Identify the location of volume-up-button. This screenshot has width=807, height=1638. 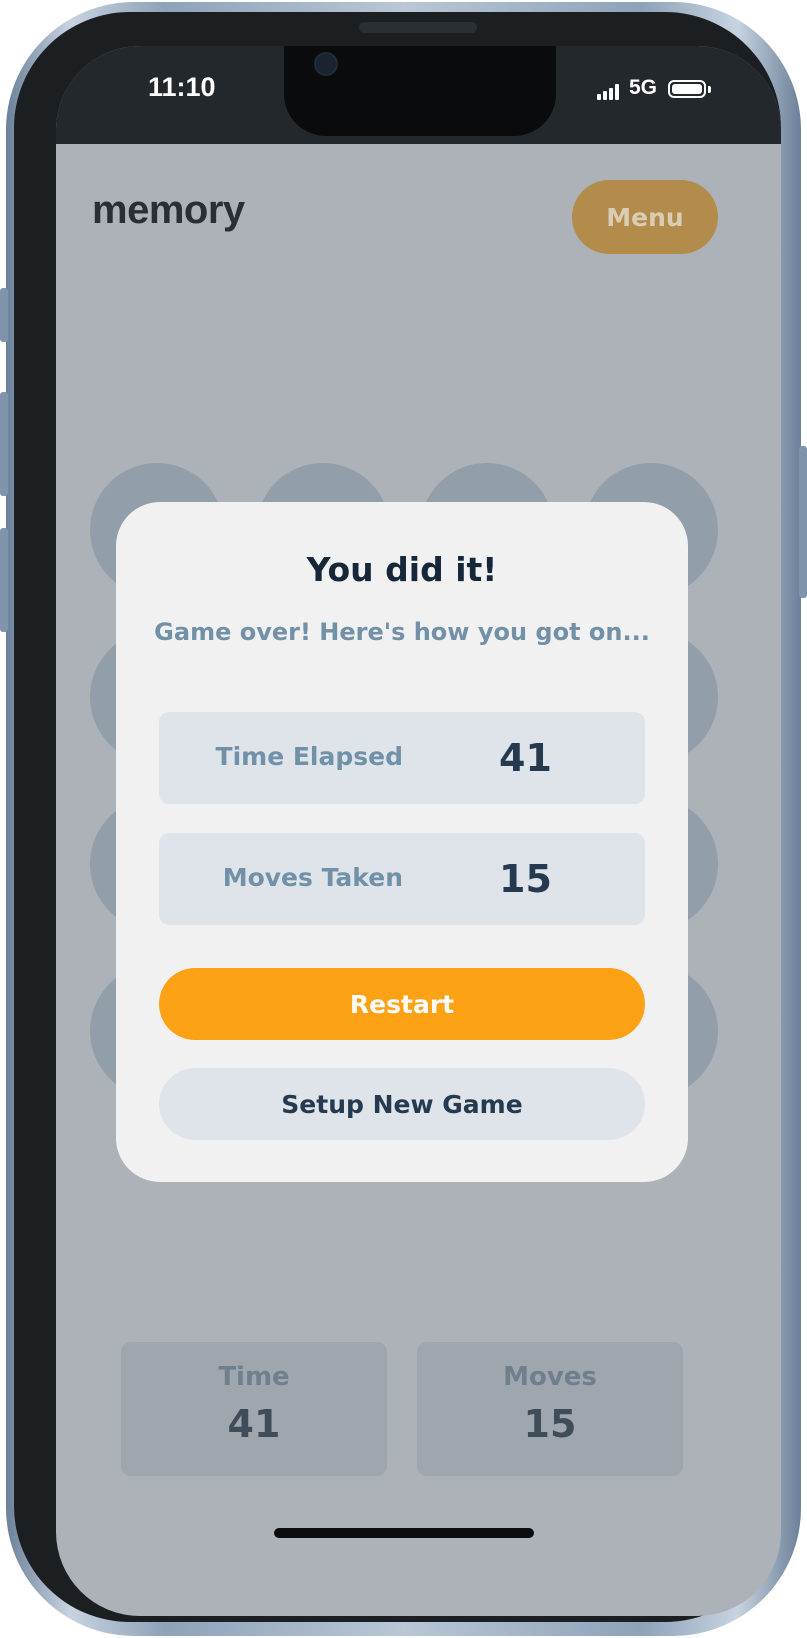
(4, 444).